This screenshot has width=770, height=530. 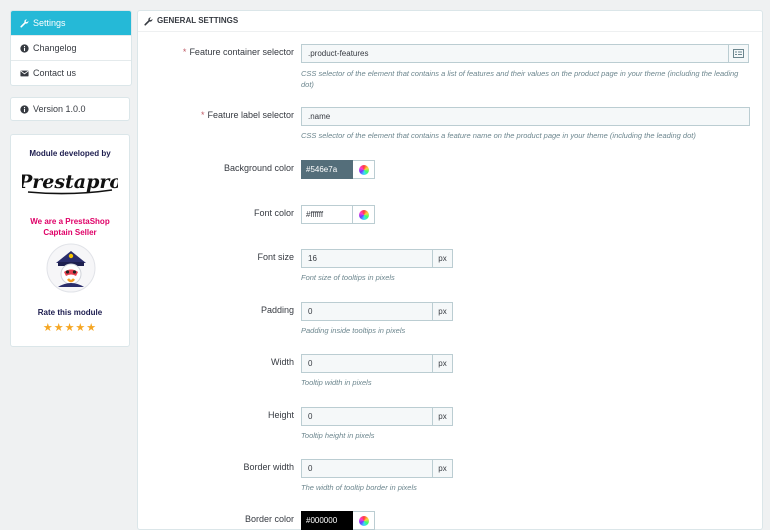 I want to click on help-text: Tooltip width in pixels, so click(x=336, y=382).